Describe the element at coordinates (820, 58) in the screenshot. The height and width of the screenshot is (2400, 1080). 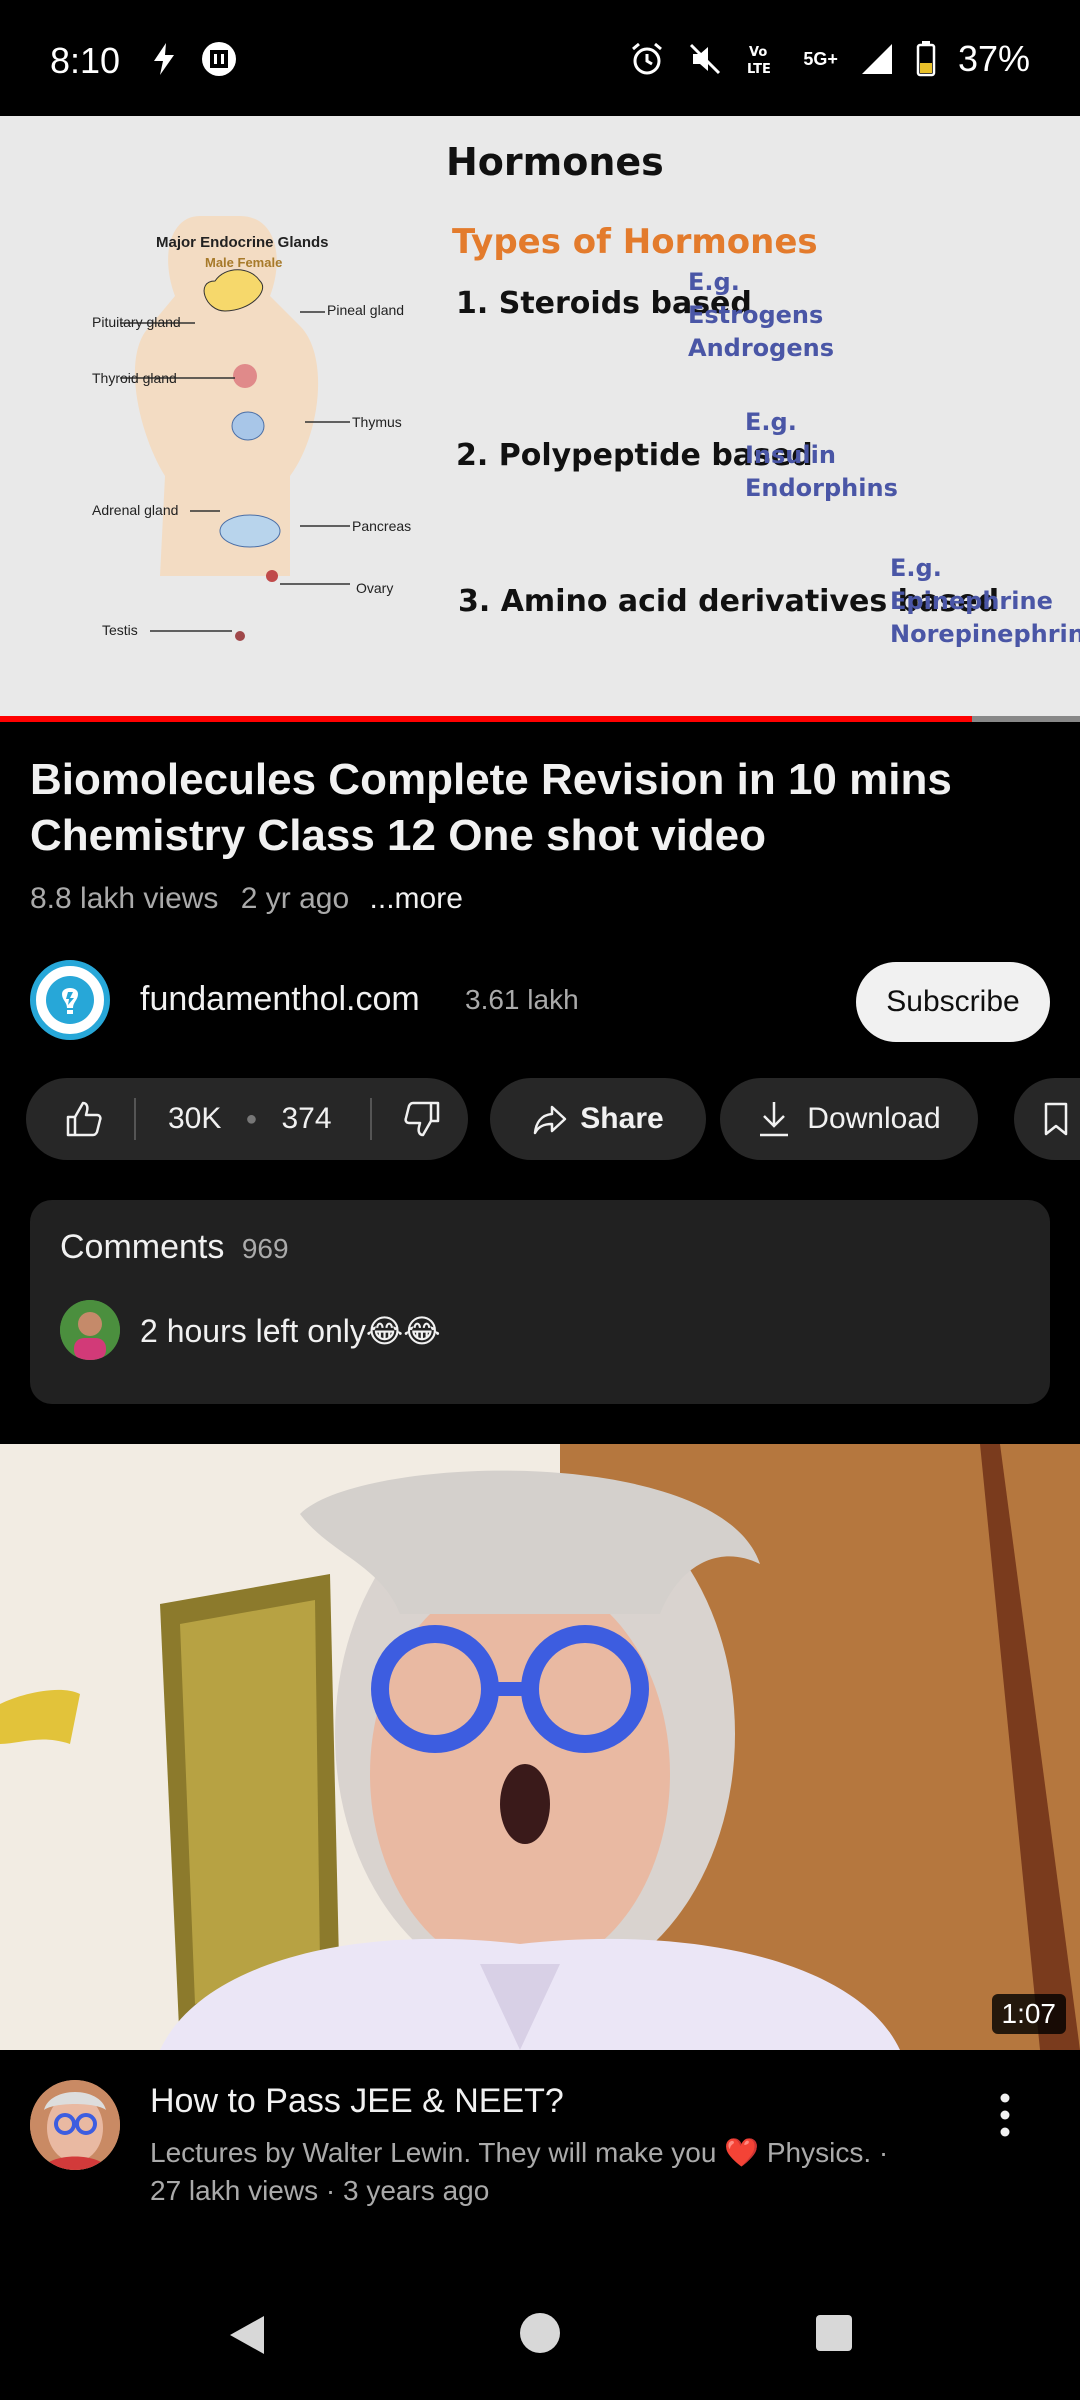
I see `network-type: 5G+` at that location.